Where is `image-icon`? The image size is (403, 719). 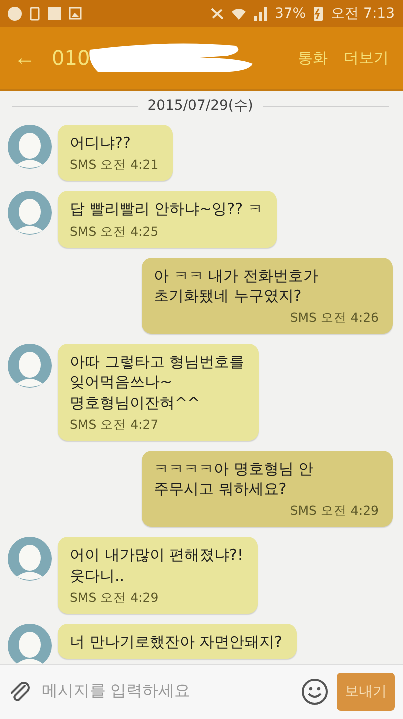 image-icon is located at coordinates (75, 13).